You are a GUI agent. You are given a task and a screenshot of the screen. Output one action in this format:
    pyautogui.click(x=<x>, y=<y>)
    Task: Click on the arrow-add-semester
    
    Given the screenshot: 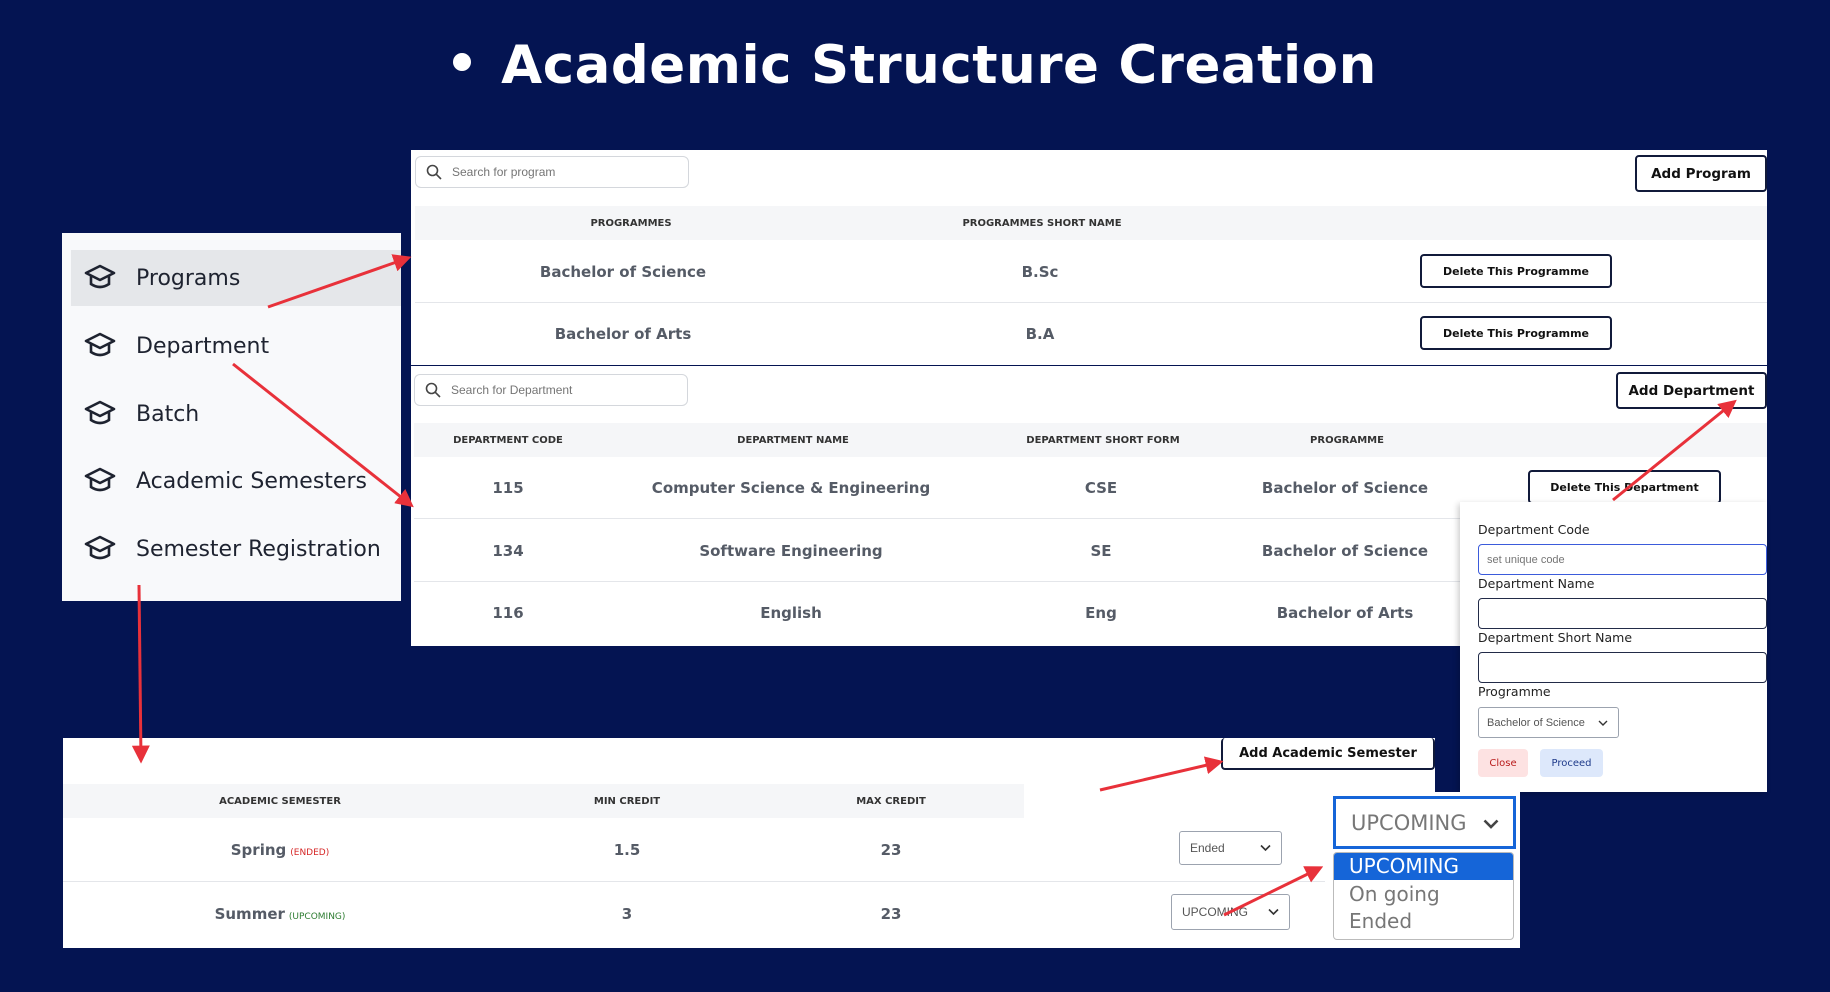 What is the action you would take?
    pyautogui.click(x=1161, y=774)
    